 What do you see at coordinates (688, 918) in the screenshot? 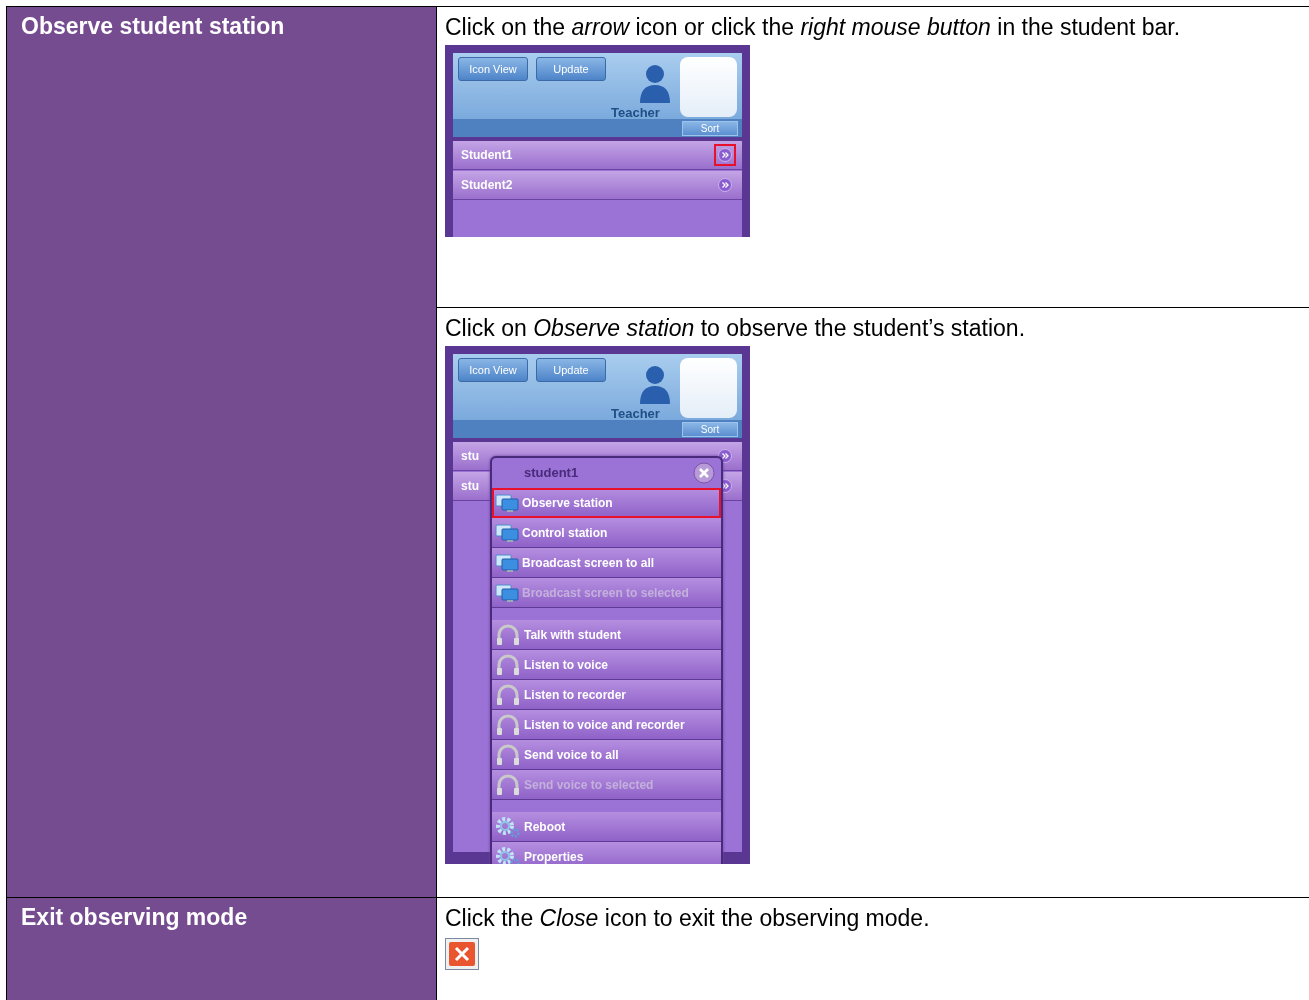
I see `instruction-text: Click the Close icon to exit the observing mode.` at bounding box center [688, 918].